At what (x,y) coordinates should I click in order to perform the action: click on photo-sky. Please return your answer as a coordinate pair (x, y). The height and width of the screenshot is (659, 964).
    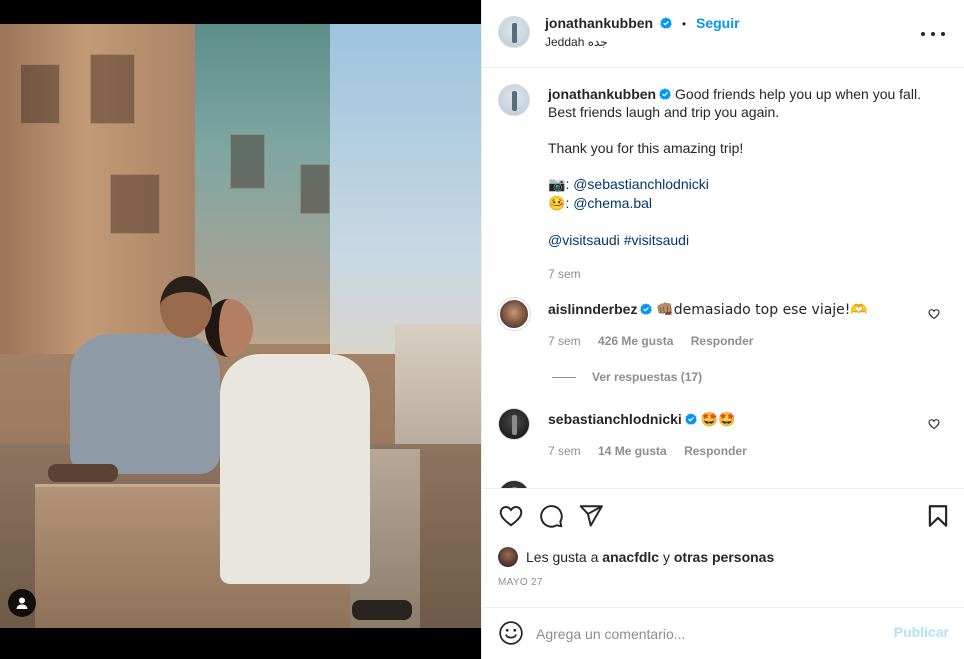
    Looking at the image, I should click on (405, 189).